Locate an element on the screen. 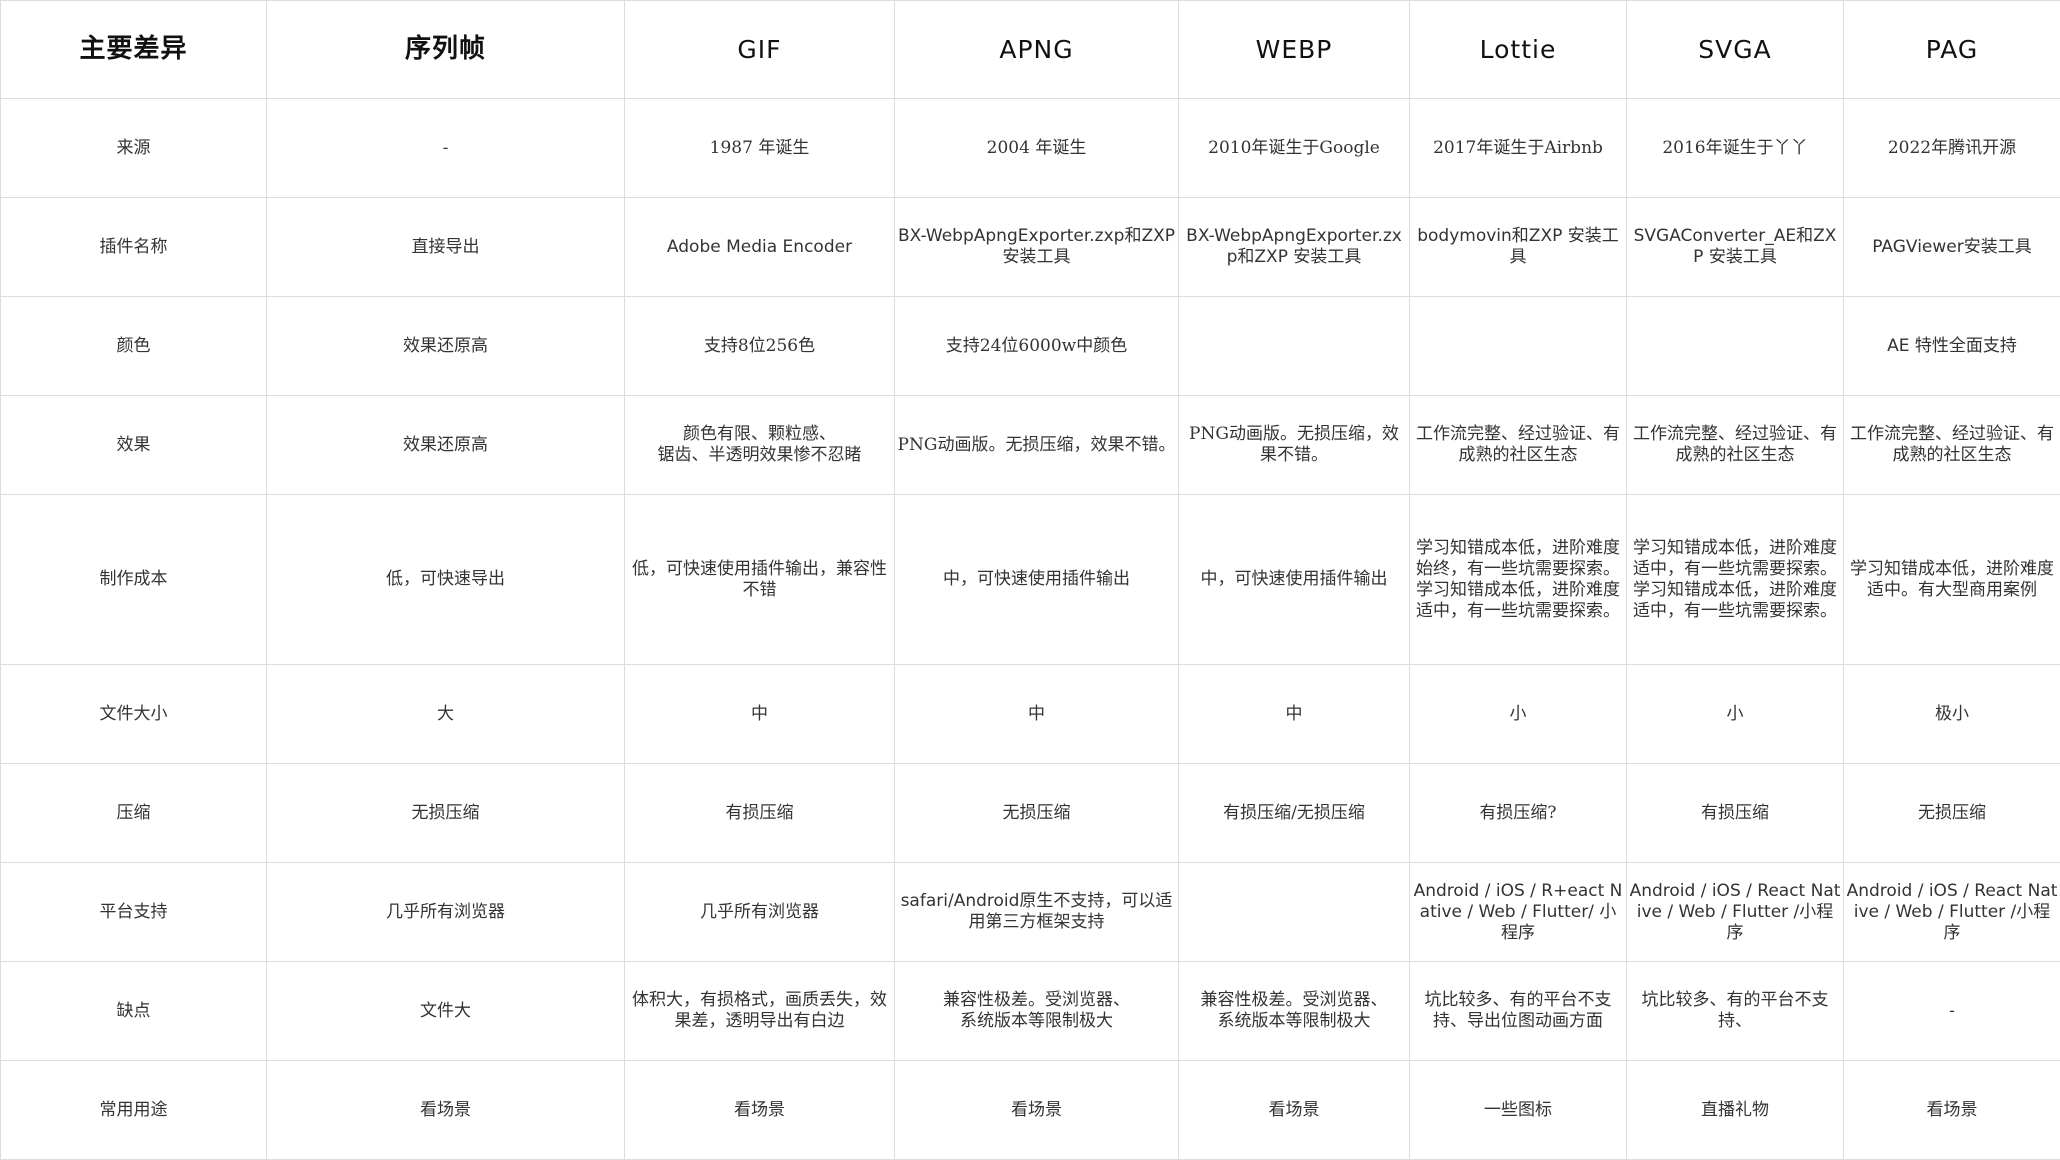 Image resolution: width=2060 pixels, height=1160 pixels. header-row: 主要差异 序列帧 GIF APNG WEBP Lottie SVGA PAG is located at coordinates (1030, 50).